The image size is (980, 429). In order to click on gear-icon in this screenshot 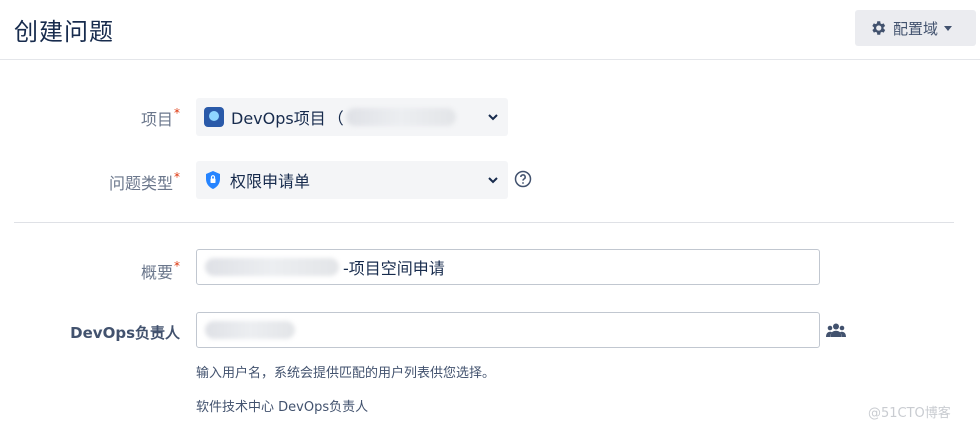, I will do `click(879, 28)`.